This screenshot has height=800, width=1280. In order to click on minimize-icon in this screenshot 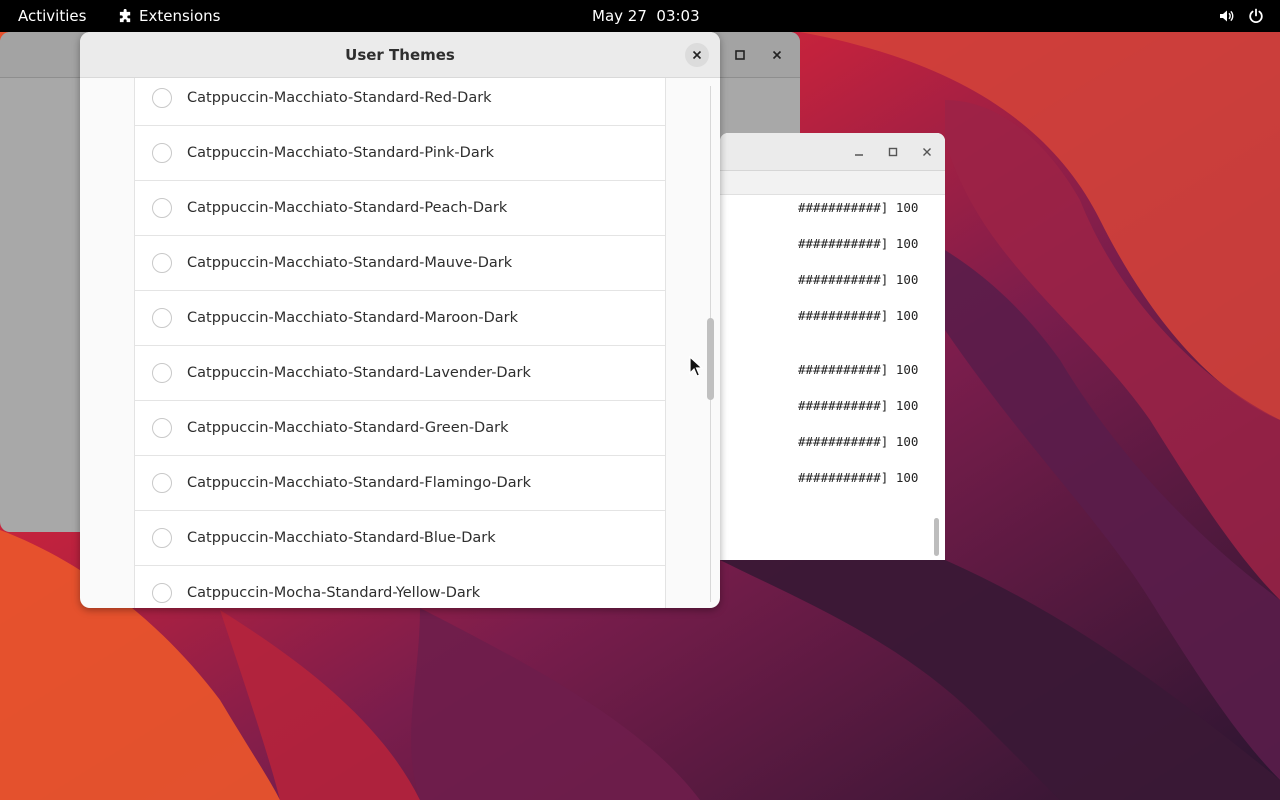, I will do `click(859, 155)`.